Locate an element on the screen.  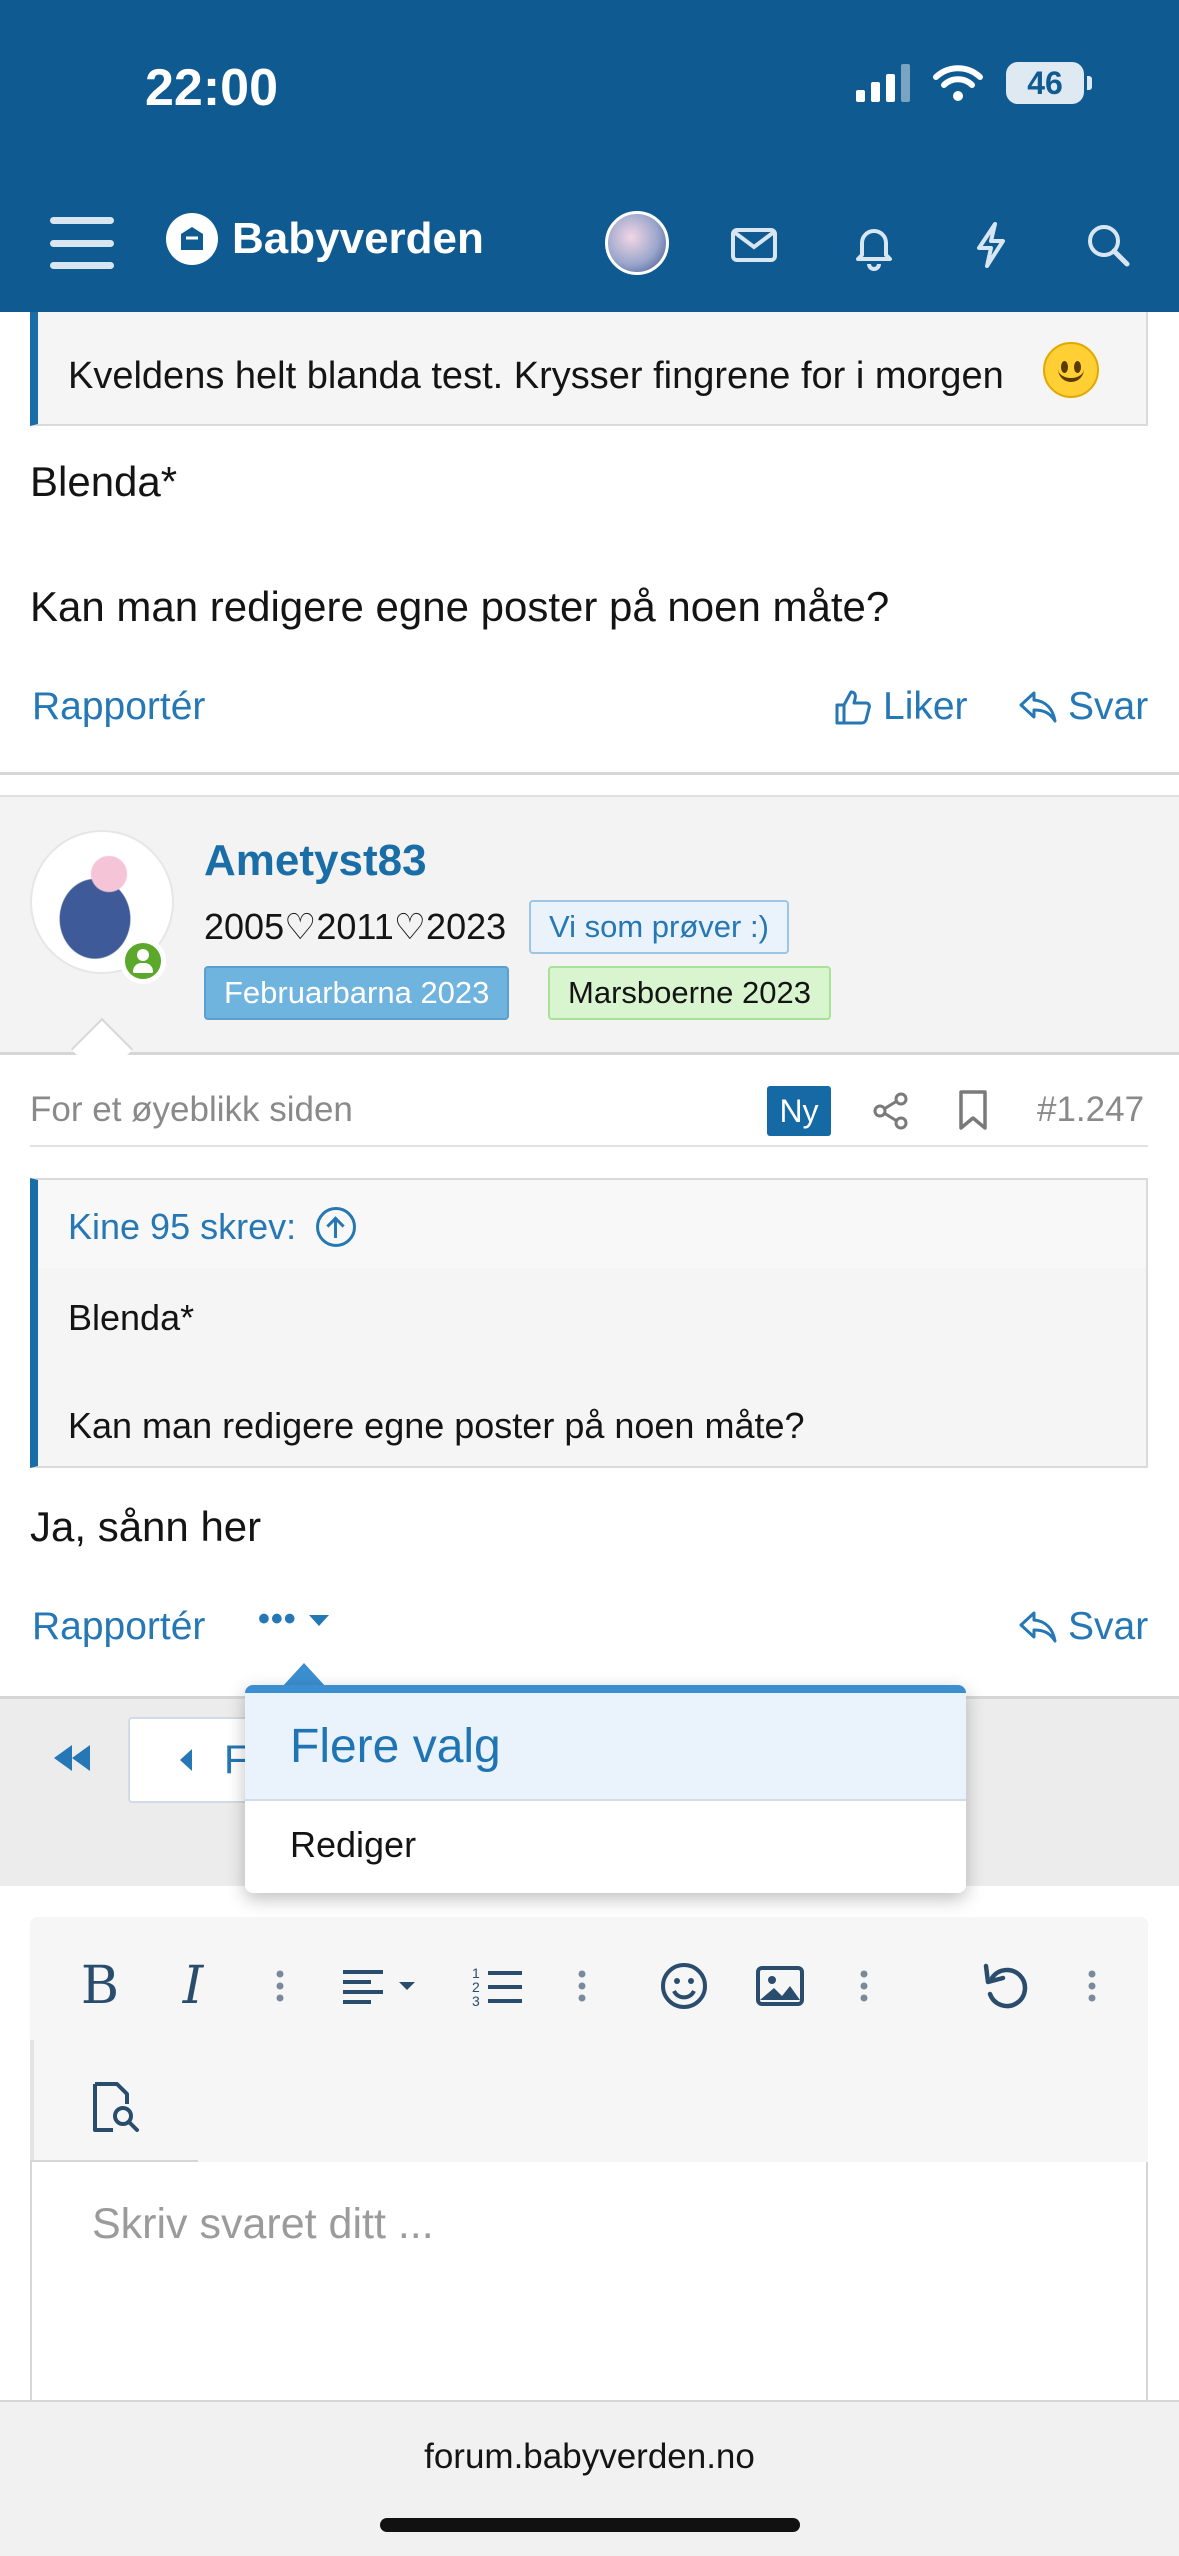
quote-author-link: Kine 95 skrev: is located at coordinates (212, 1227).